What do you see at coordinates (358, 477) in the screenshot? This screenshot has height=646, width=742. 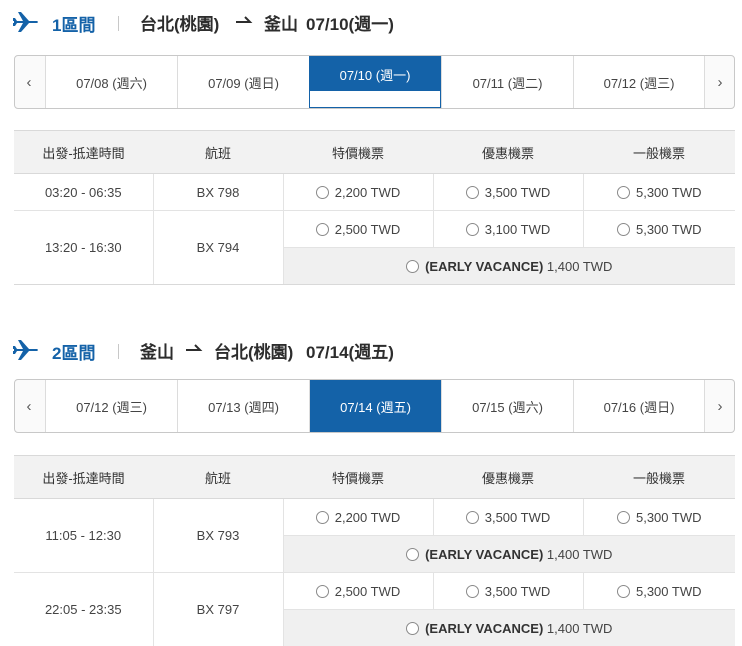 I see `col-header-special-fare: 特價機票` at bounding box center [358, 477].